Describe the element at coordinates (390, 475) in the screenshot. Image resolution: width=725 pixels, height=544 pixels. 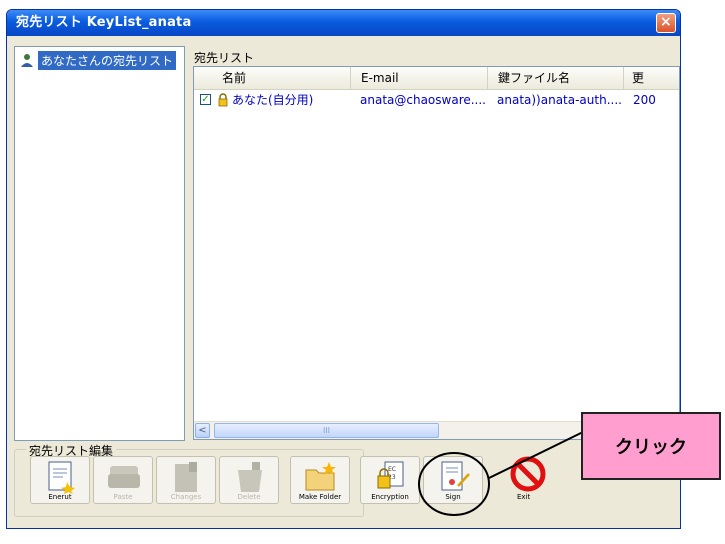
I see `encryption-icon: EC23` at that location.